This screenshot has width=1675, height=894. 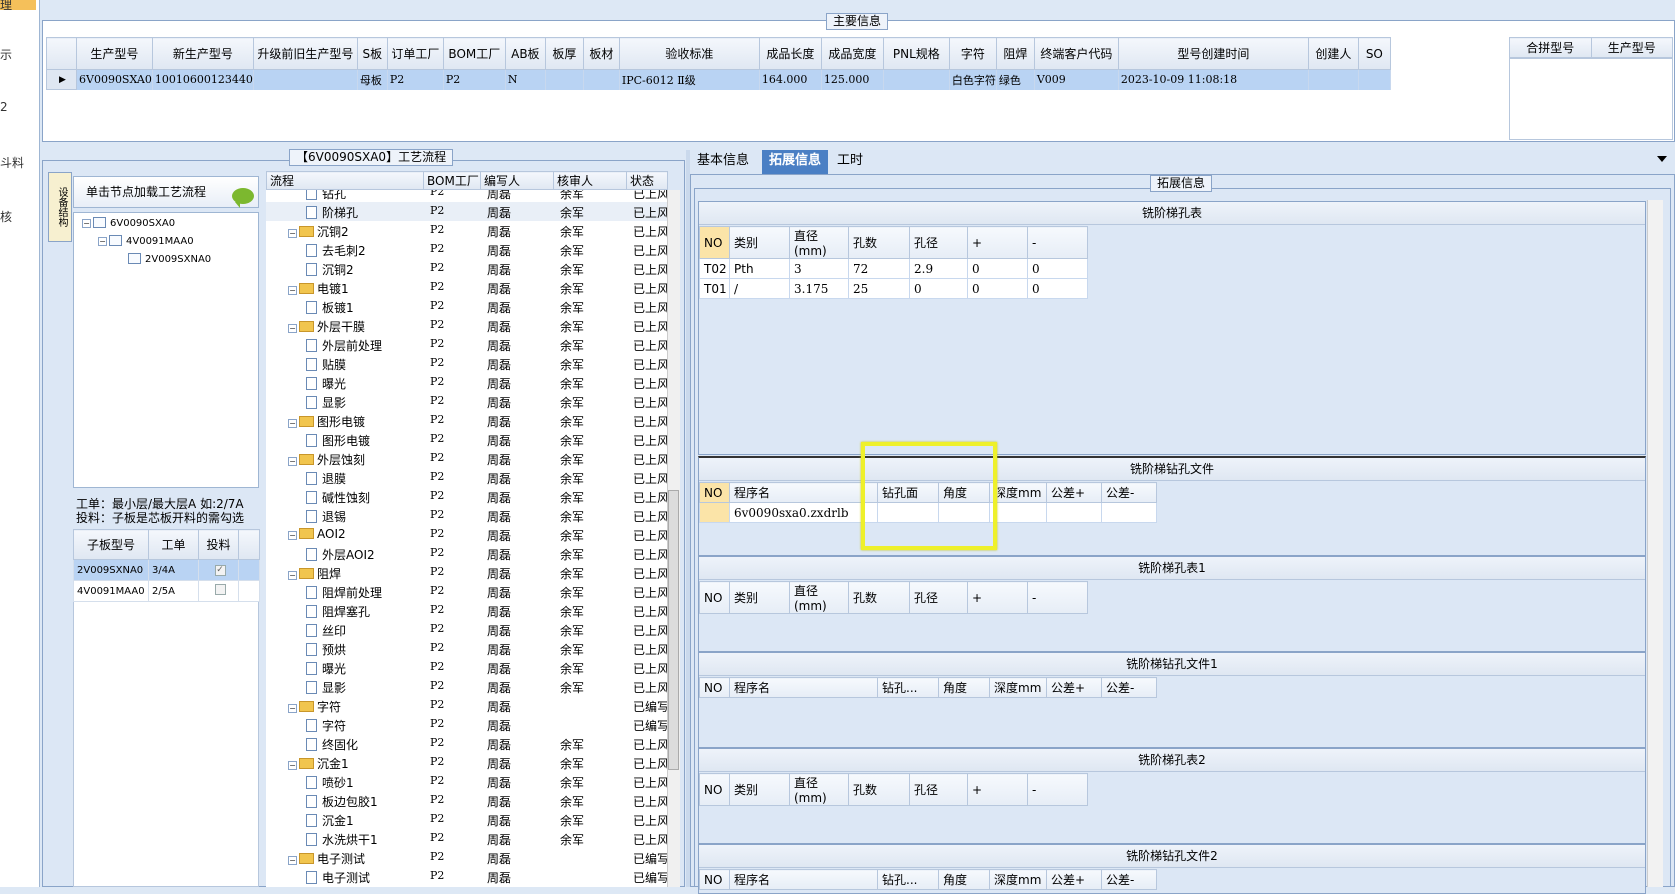 What do you see at coordinates (6, 216) in the screenshot?
I see `left-nav-item: 核` at bounding box center [6, 216].